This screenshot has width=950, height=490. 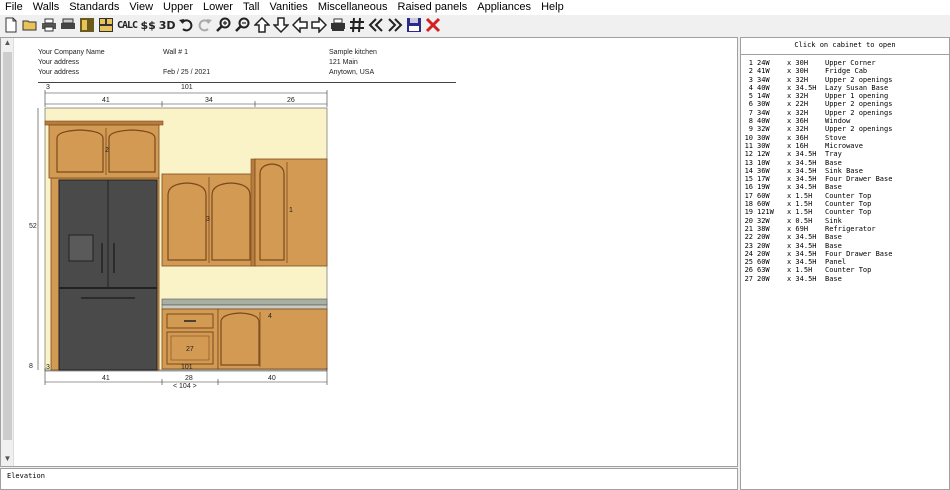 What do you see at coordinates (272, 339) in the screenshot?
I see `cabinet-4-lazy-susan-base` at bounding box center [272, 339].